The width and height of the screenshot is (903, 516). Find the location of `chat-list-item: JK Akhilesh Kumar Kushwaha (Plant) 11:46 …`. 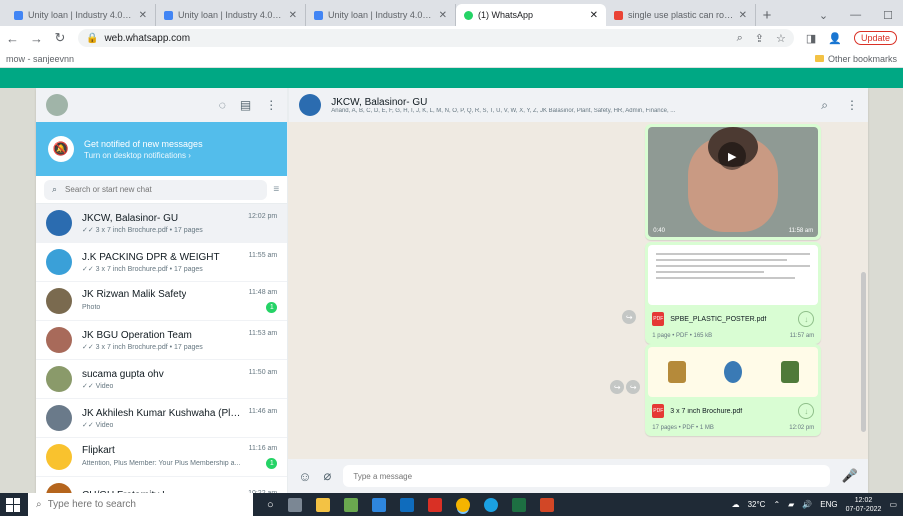

chat-list-item: JK Akhilesh Kumar Kushwaha (Plant) 11:46 … is located at coordinates (162, 418).